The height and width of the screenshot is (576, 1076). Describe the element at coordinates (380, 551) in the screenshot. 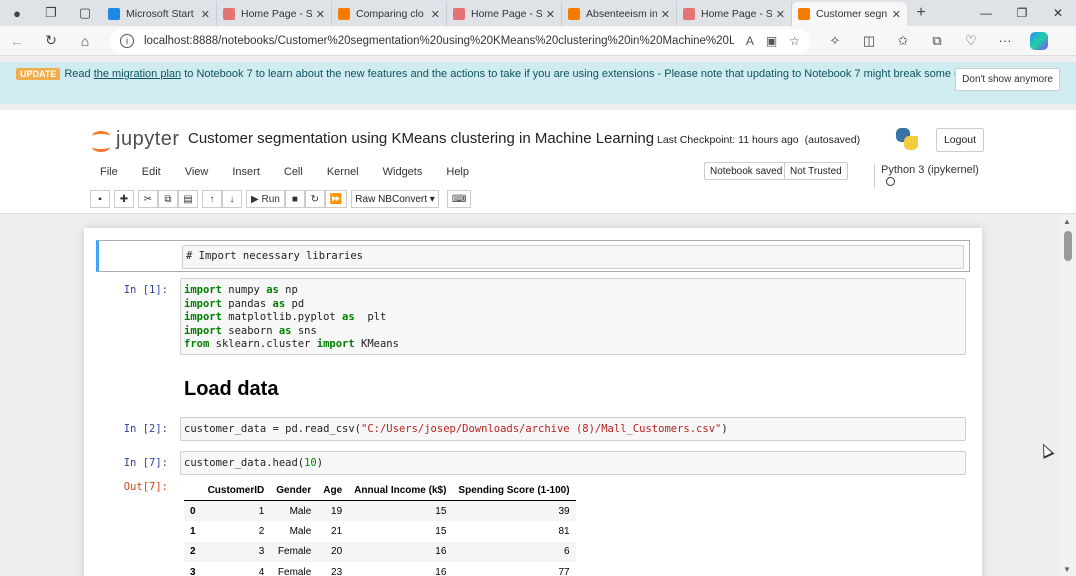

I see `table-row: 2 3 Female 20 16 6` at that location.